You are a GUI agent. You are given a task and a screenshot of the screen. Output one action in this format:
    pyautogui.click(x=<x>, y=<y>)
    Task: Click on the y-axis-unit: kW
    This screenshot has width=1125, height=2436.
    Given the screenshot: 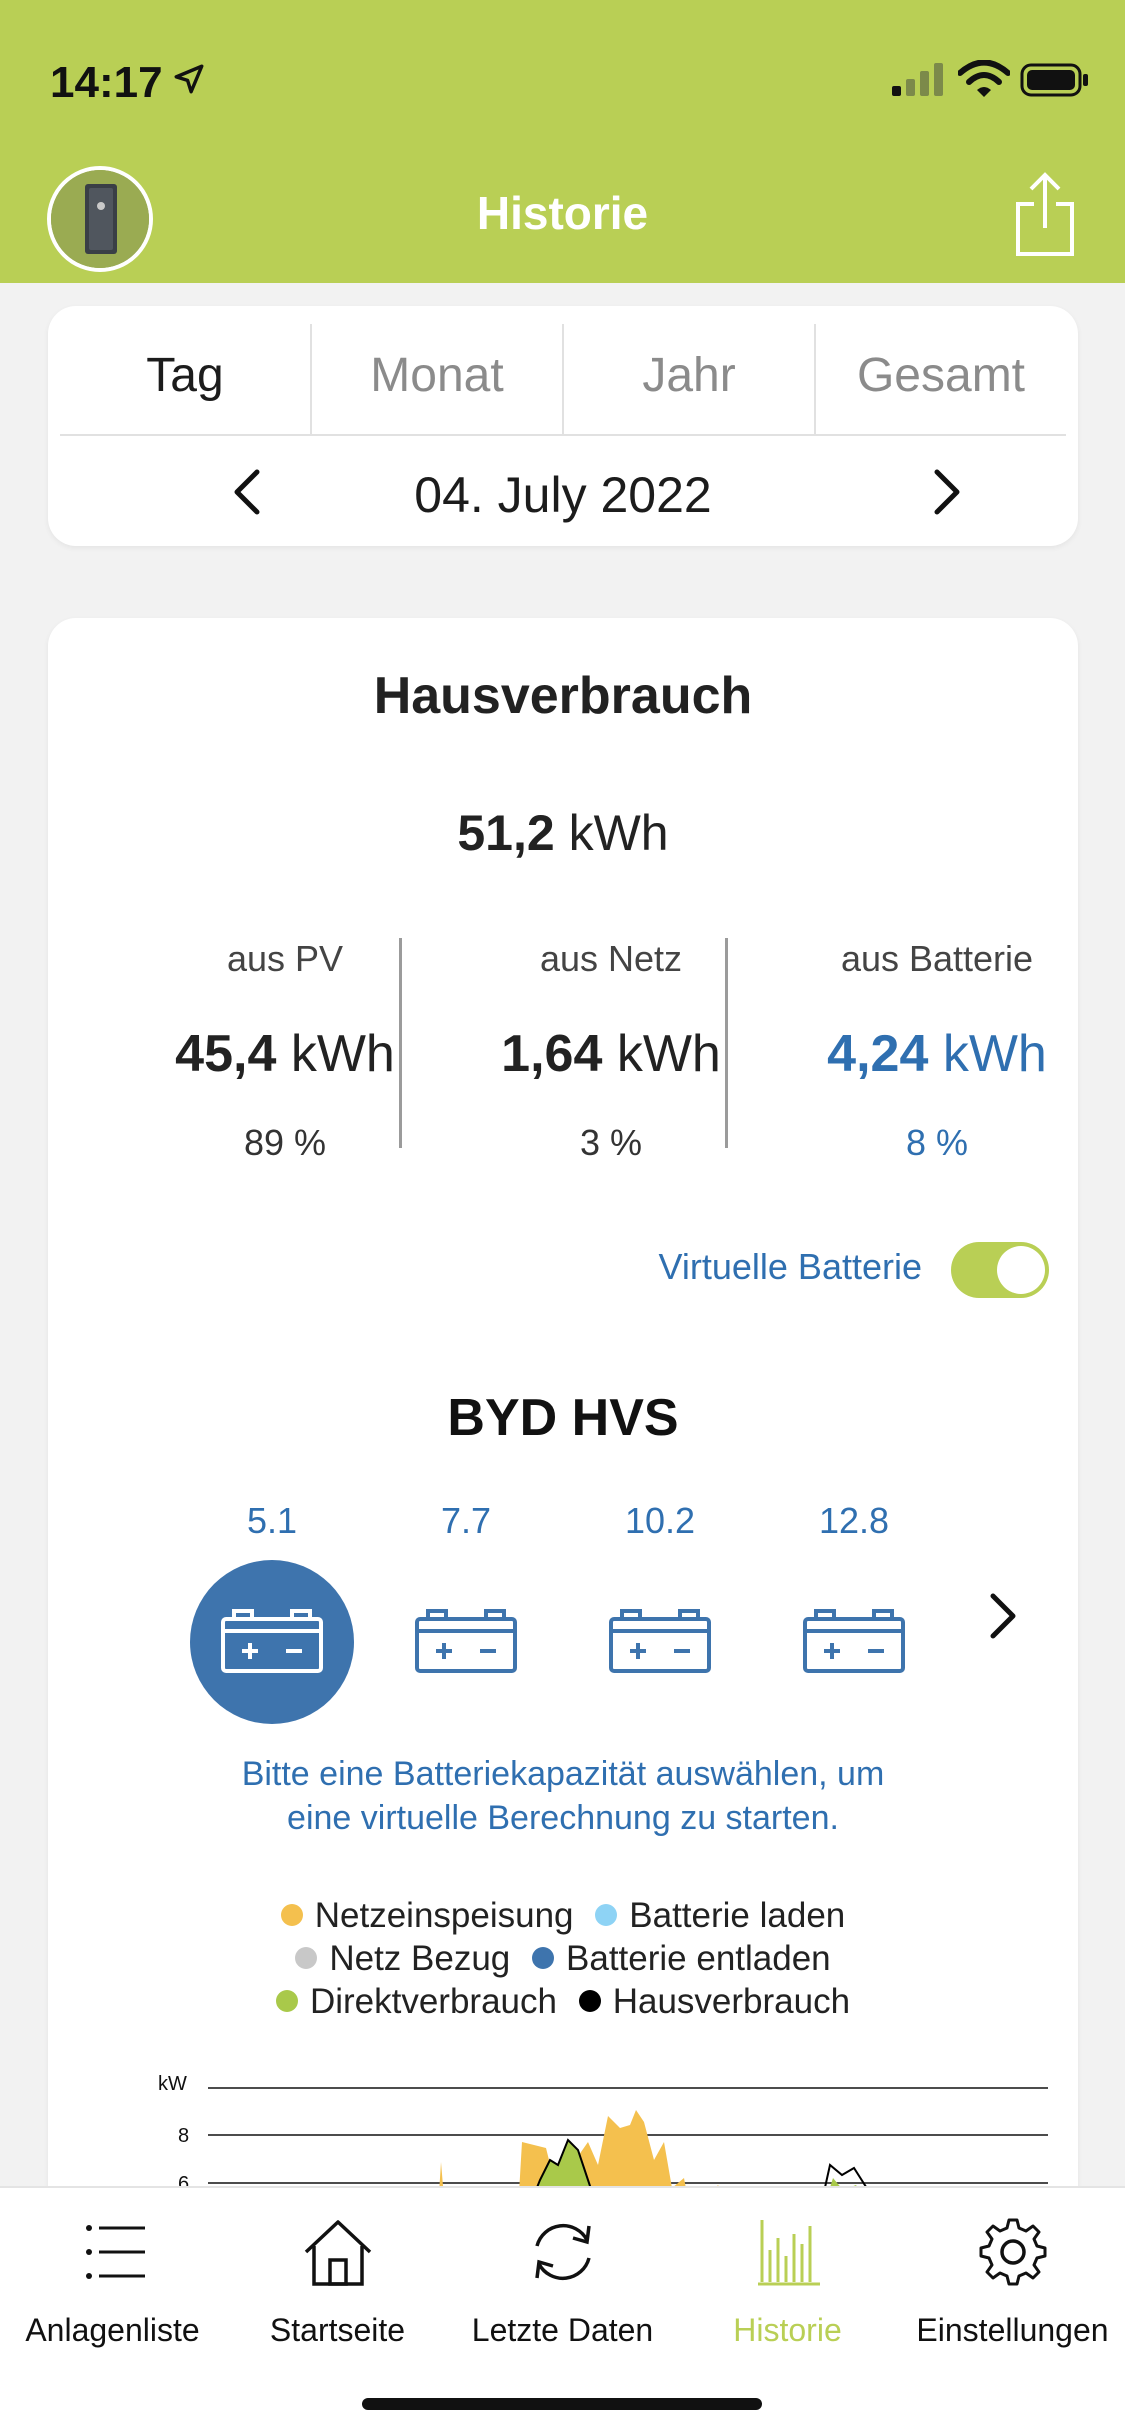 What is the action you would take?
    pyautogui.click(x=172, y=2084)
    